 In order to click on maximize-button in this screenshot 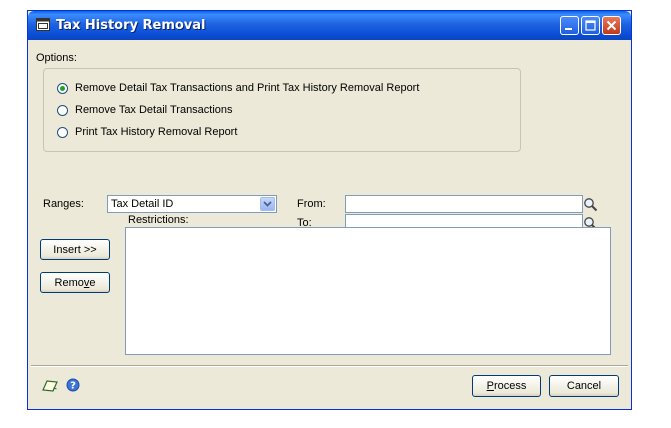, I will do `click(590, 25)`.